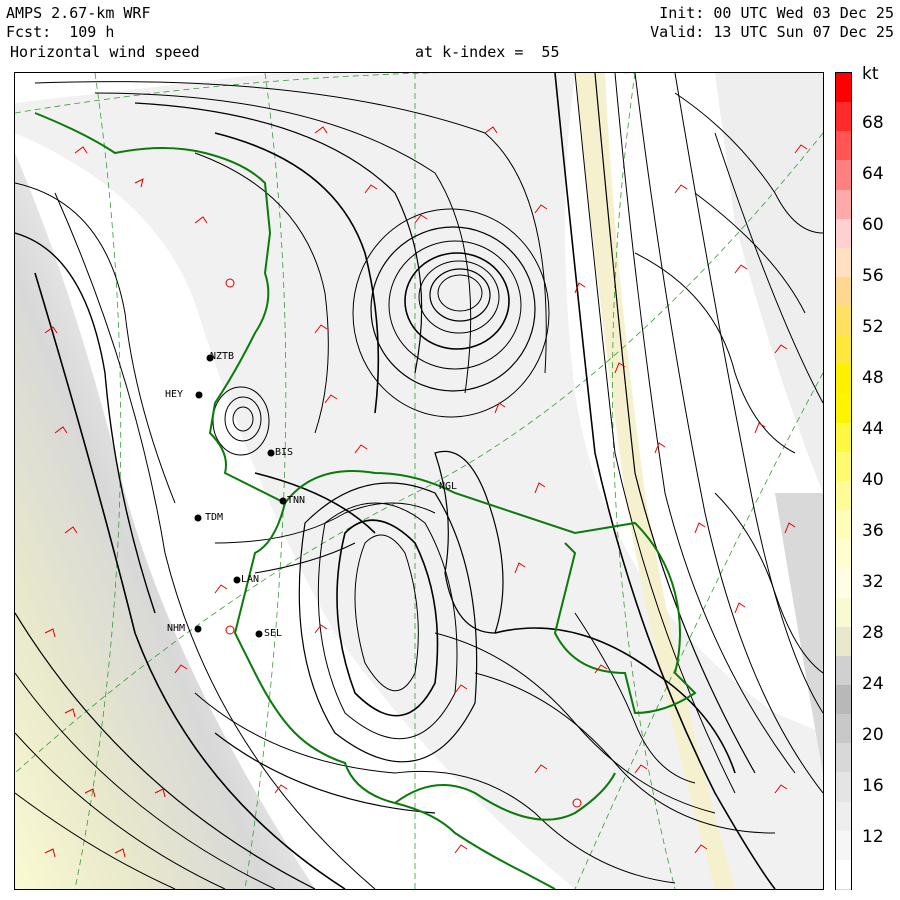 The height and width of the screenshot is (900, 900). What do you see at coordinates (870, 74) in the screenshot?
I see `colorbar-unit: kt` at bounding box center [870, 74].